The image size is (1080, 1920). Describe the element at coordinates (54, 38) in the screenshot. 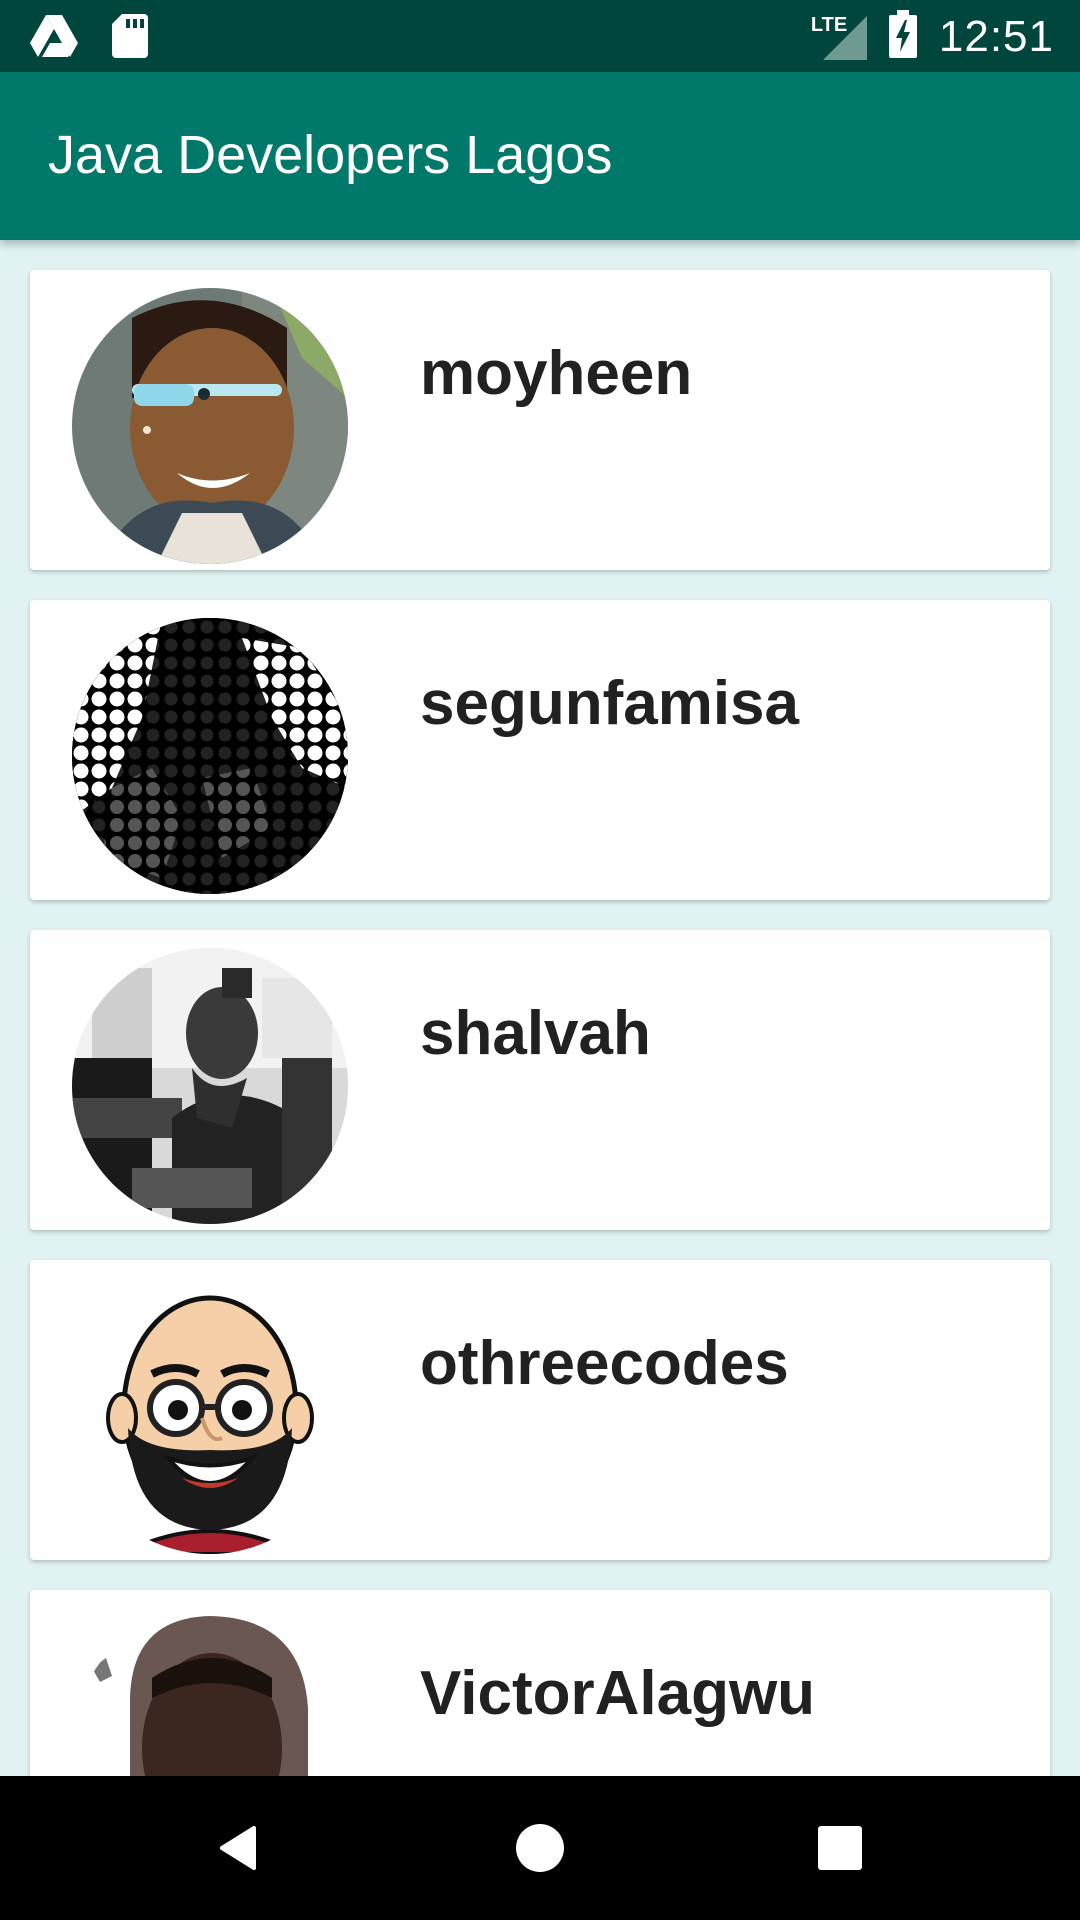

I see `google-drive-icon` at that location.